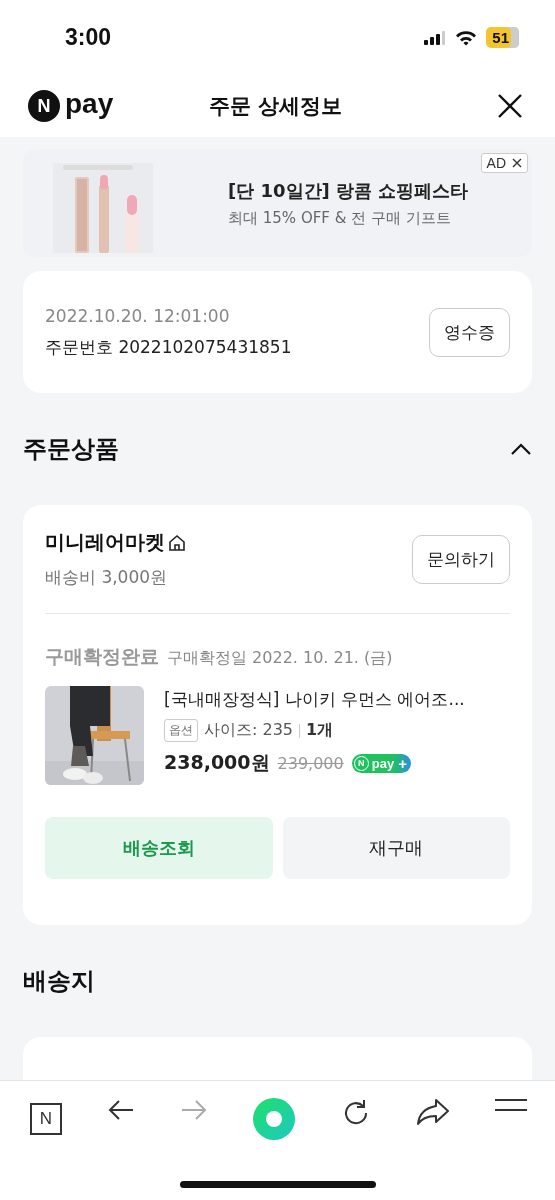 This screenshot has height=1200, width=555. I want to click on price: 238,000원, so click(217, 762).